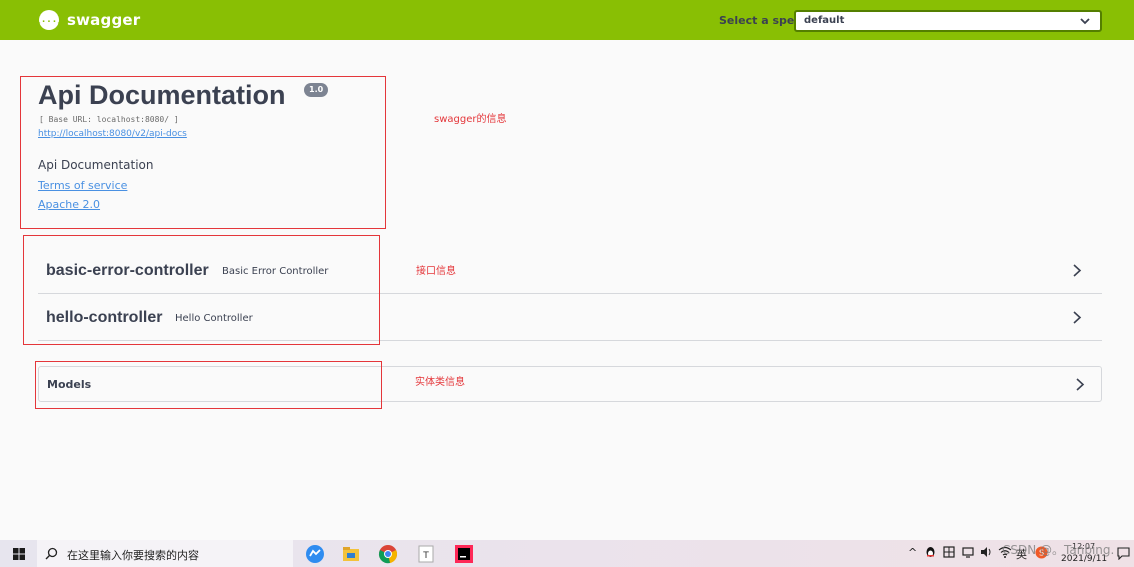 Image resolution: width=1134 pixels, height=567 pixels. What do you see at coordinates (948, 21) in the screenshot?
I see `spec-select: default` at bounding box center [948, 21].